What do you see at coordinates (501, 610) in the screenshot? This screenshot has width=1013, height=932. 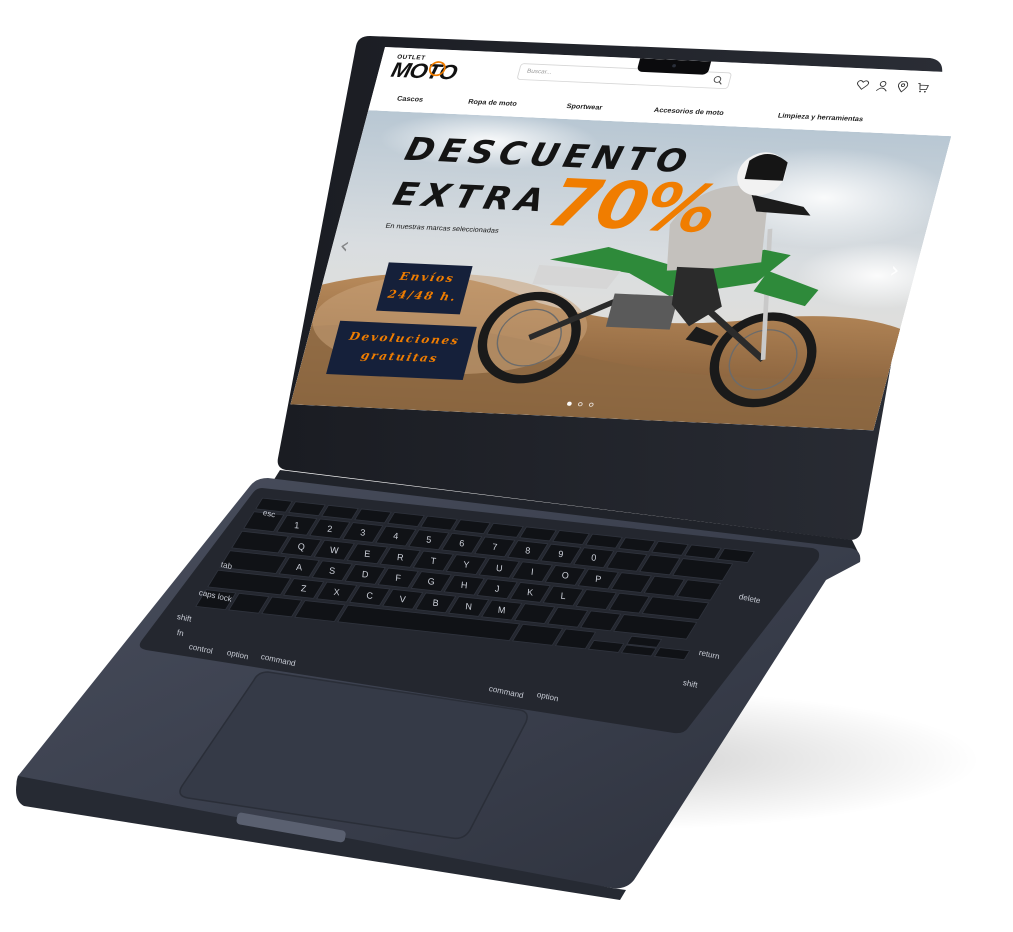 I see `key-M-label: M` at bounding box center [501, 610].